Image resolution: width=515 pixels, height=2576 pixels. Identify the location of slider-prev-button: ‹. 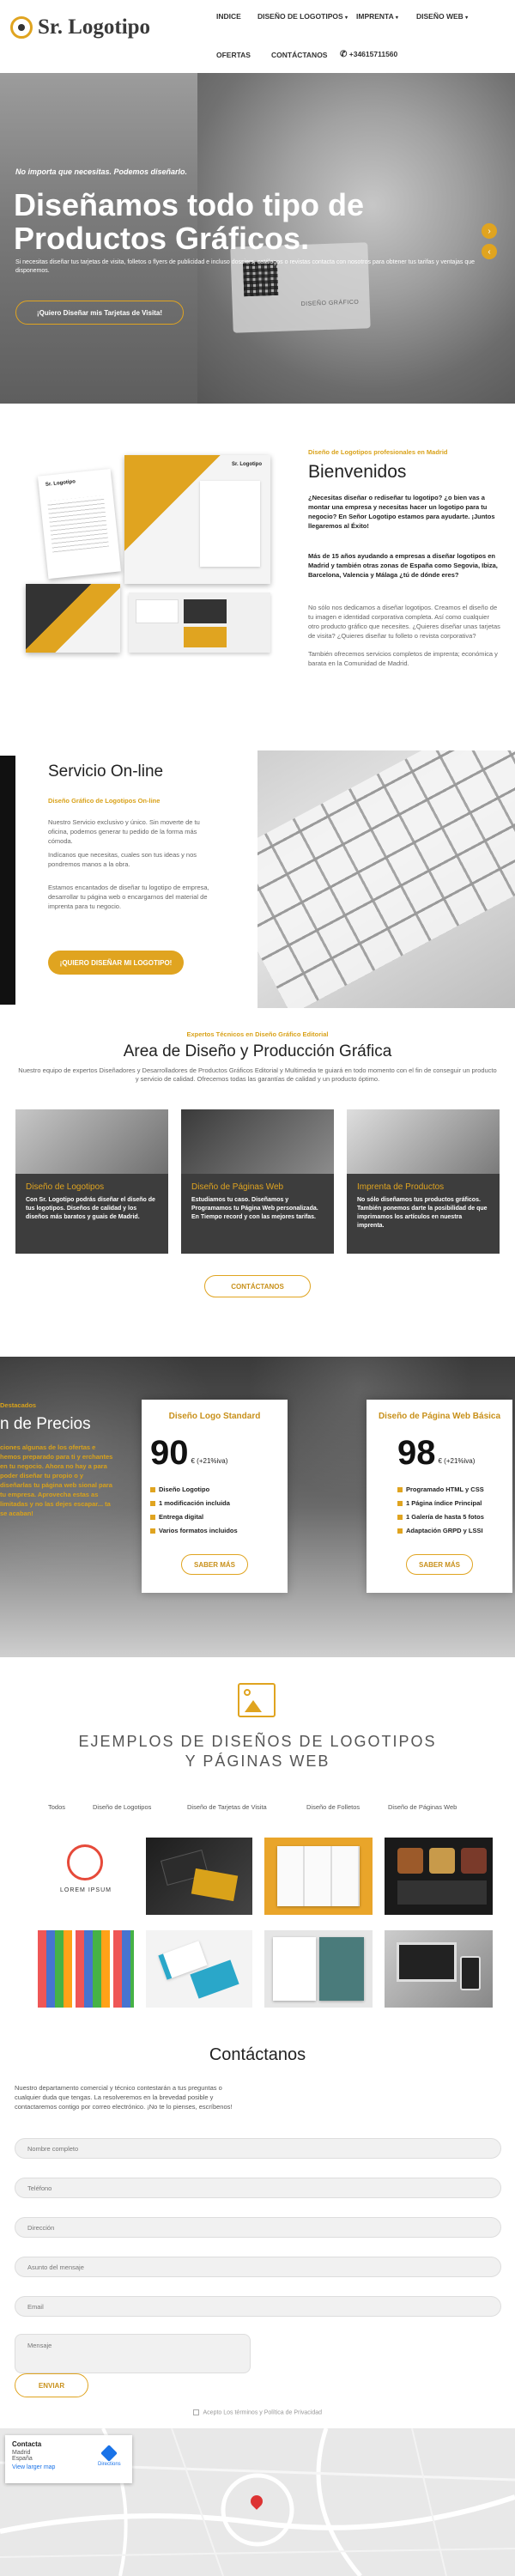
(489, 251).